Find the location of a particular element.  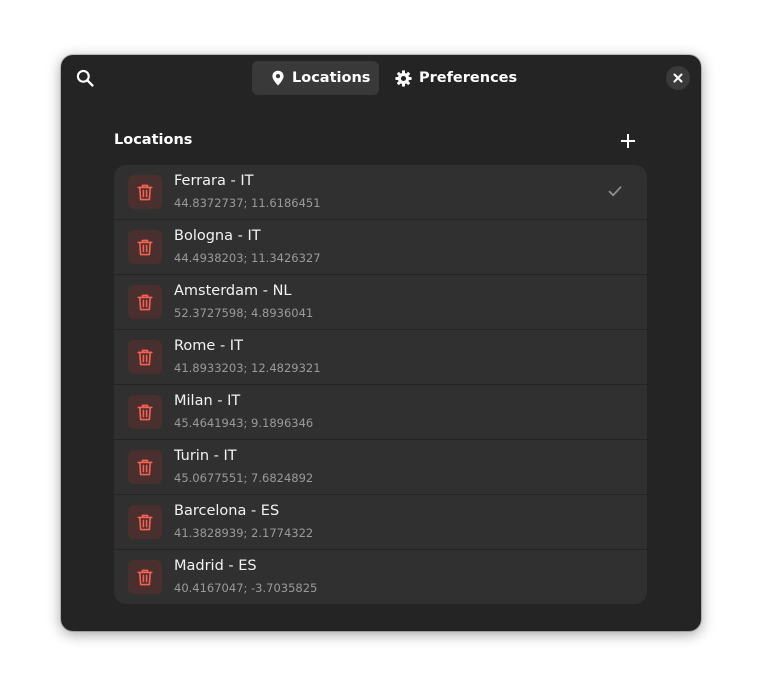

location-name: Amsterdam - NL is located at coordinates (233, 291).